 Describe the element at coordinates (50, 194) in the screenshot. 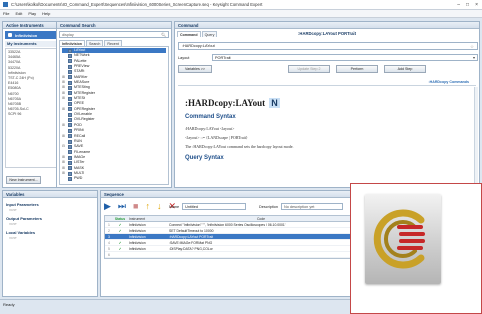

I see `variables-title: Variables` at that location.